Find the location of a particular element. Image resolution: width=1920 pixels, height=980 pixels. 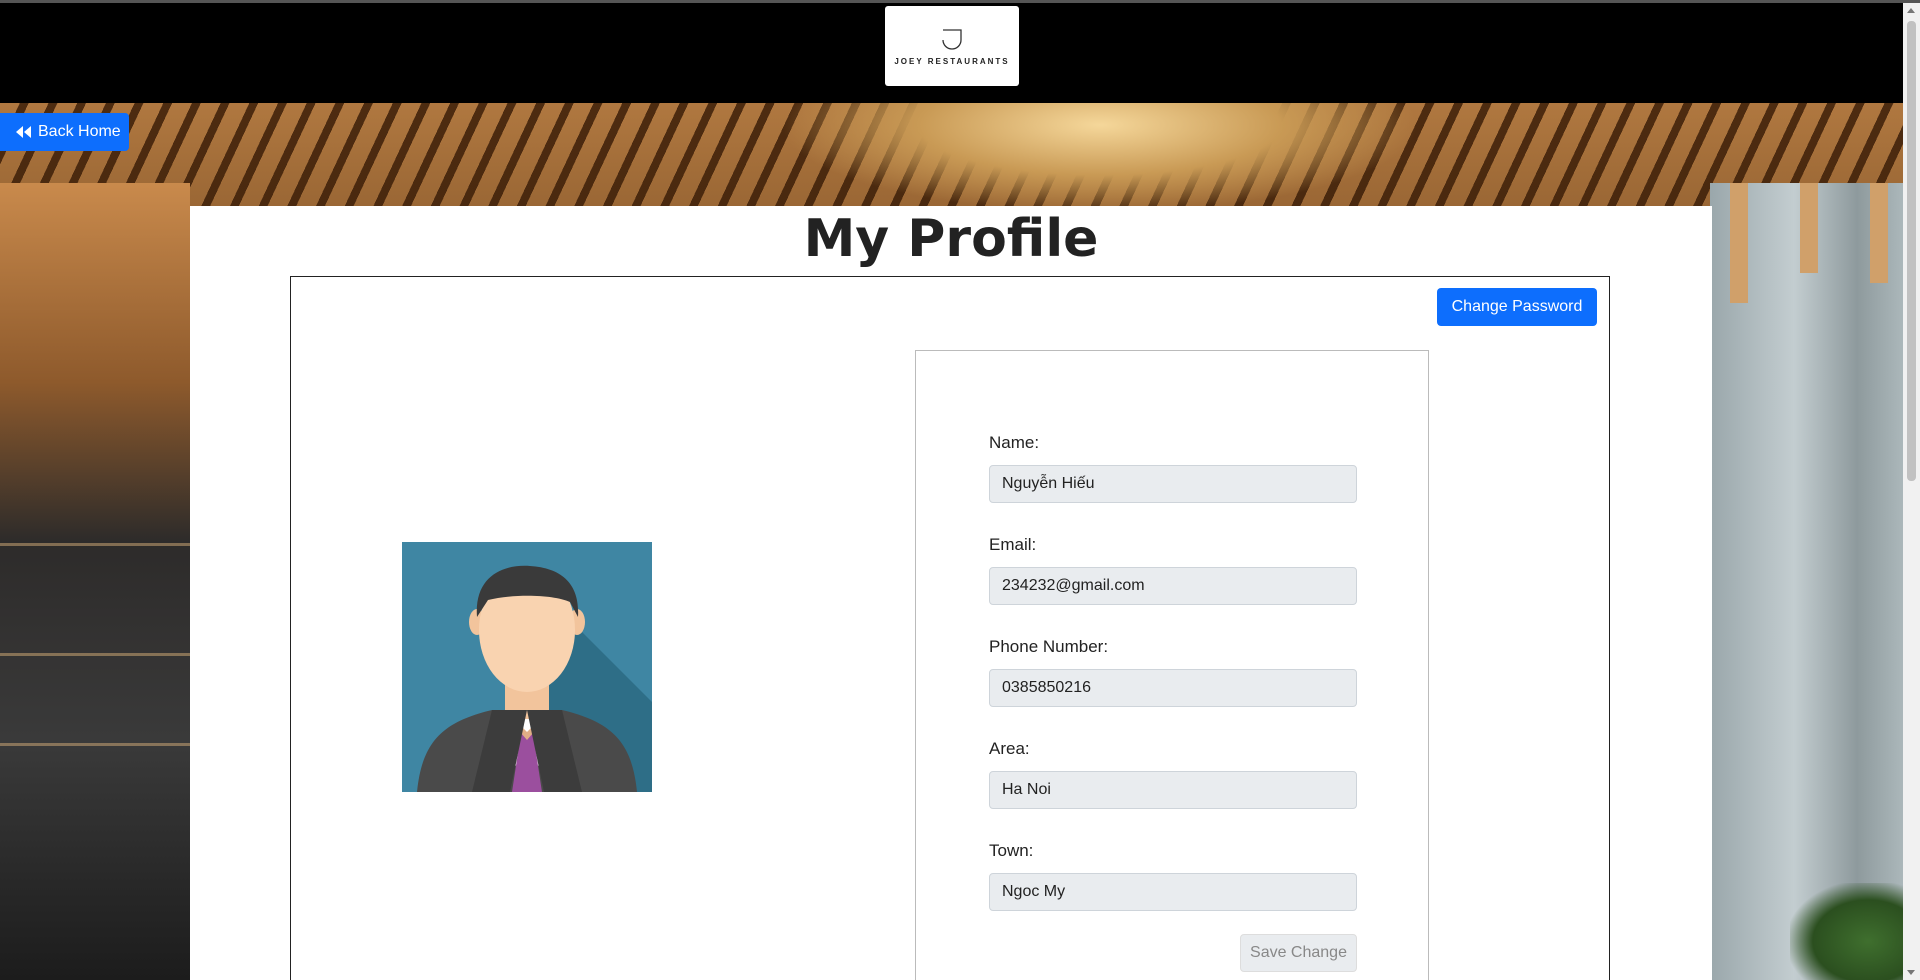

email-field-group: Email: 234232@gmail.com is located at coordinates (1173, 570).